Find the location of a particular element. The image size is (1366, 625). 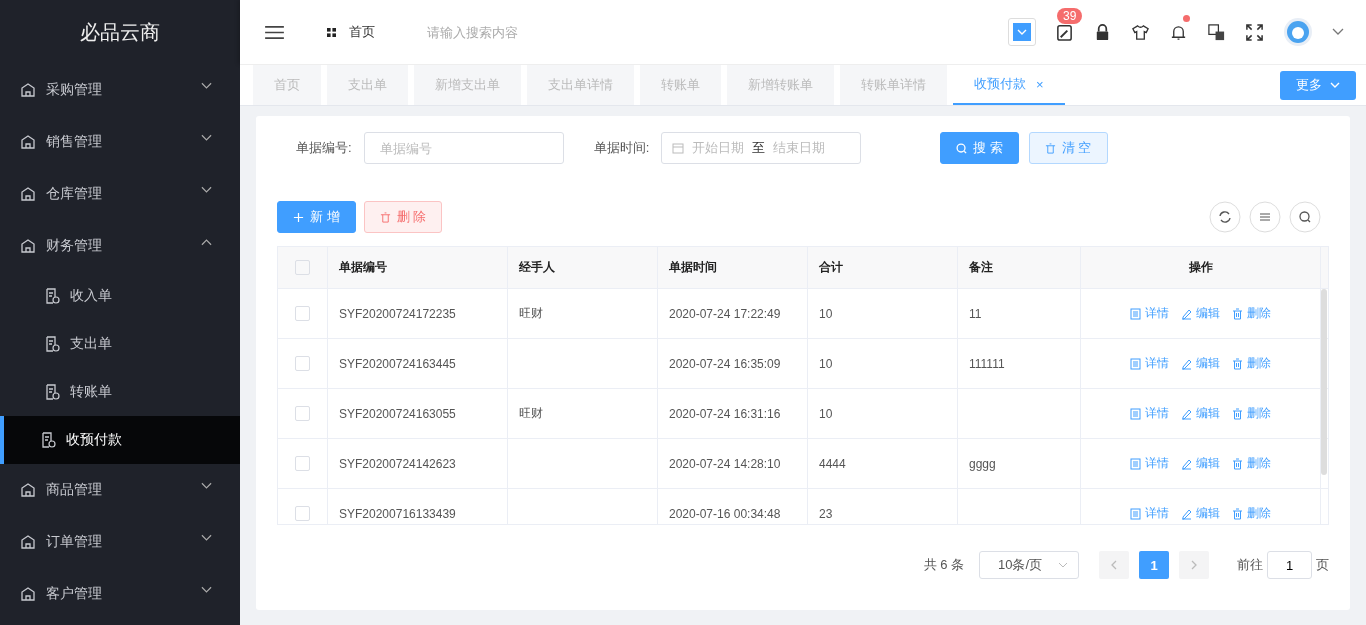

column-header: 经手人 is located at coordinates (537, 267).